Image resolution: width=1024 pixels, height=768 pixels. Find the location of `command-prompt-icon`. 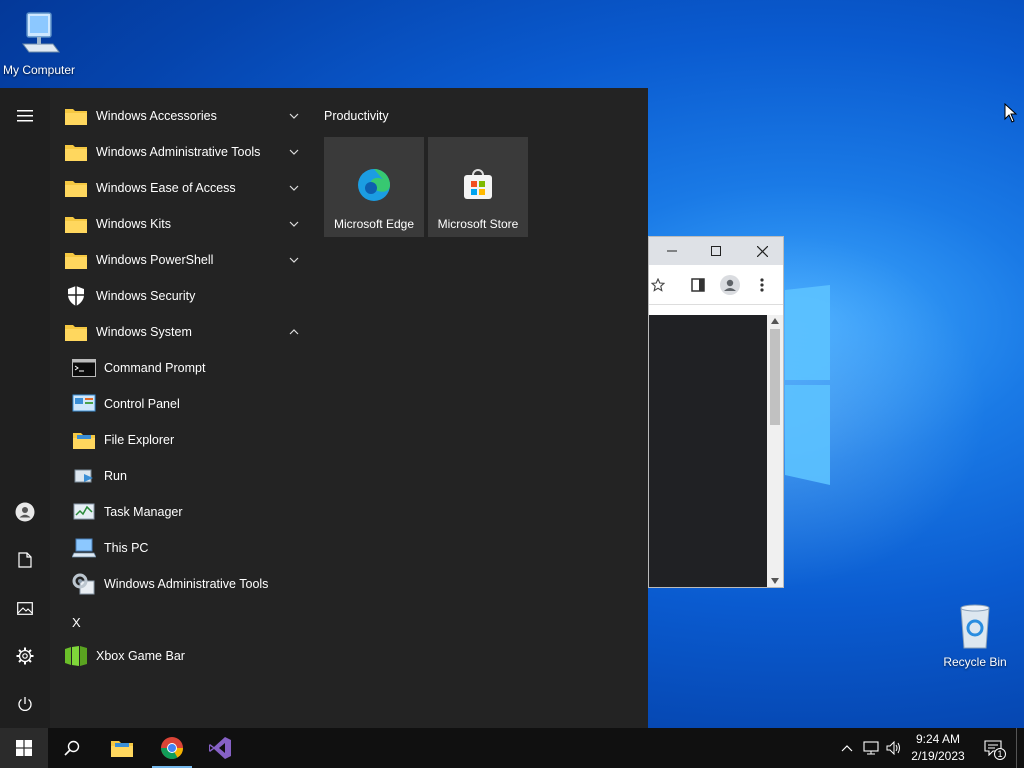

command-prompt-icon is located at coordinates (84, 368).